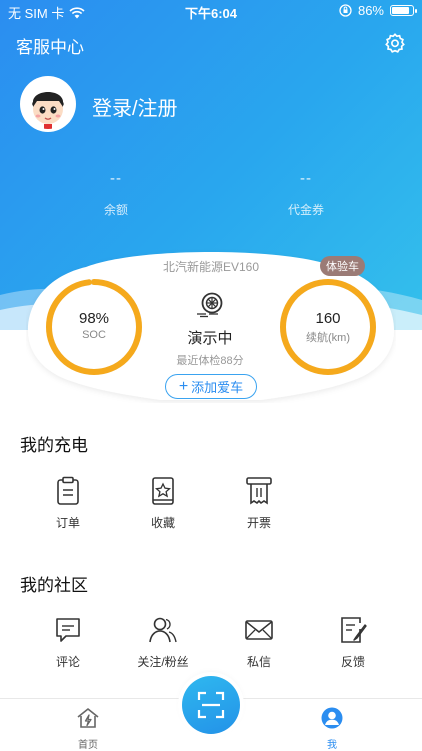  What do you see at coordinates (345, 10) in the screenshot?
I see `orientation-lock-icon` at bounding box center [345, 10].